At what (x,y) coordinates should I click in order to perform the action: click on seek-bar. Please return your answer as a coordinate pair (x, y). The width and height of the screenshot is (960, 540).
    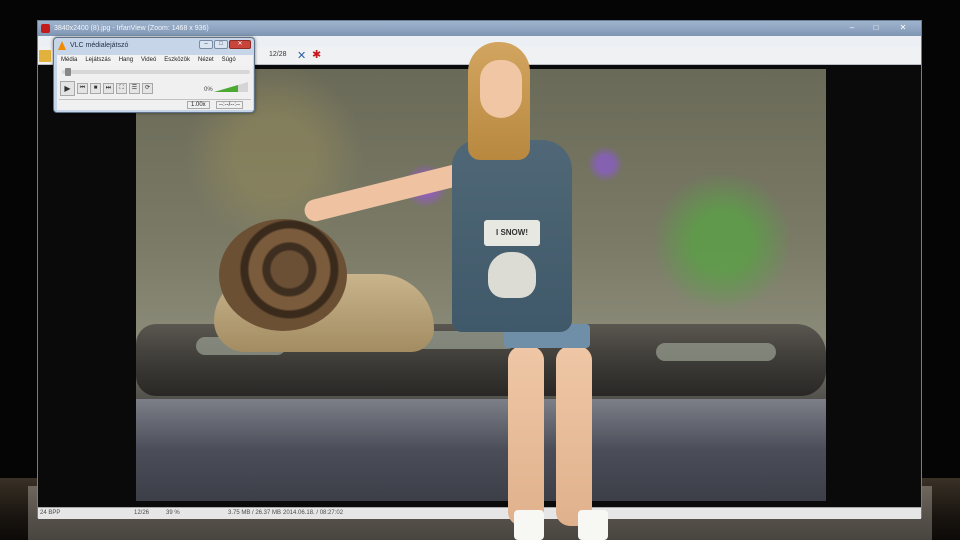
    Looking at the image, I should click on (156, 72).